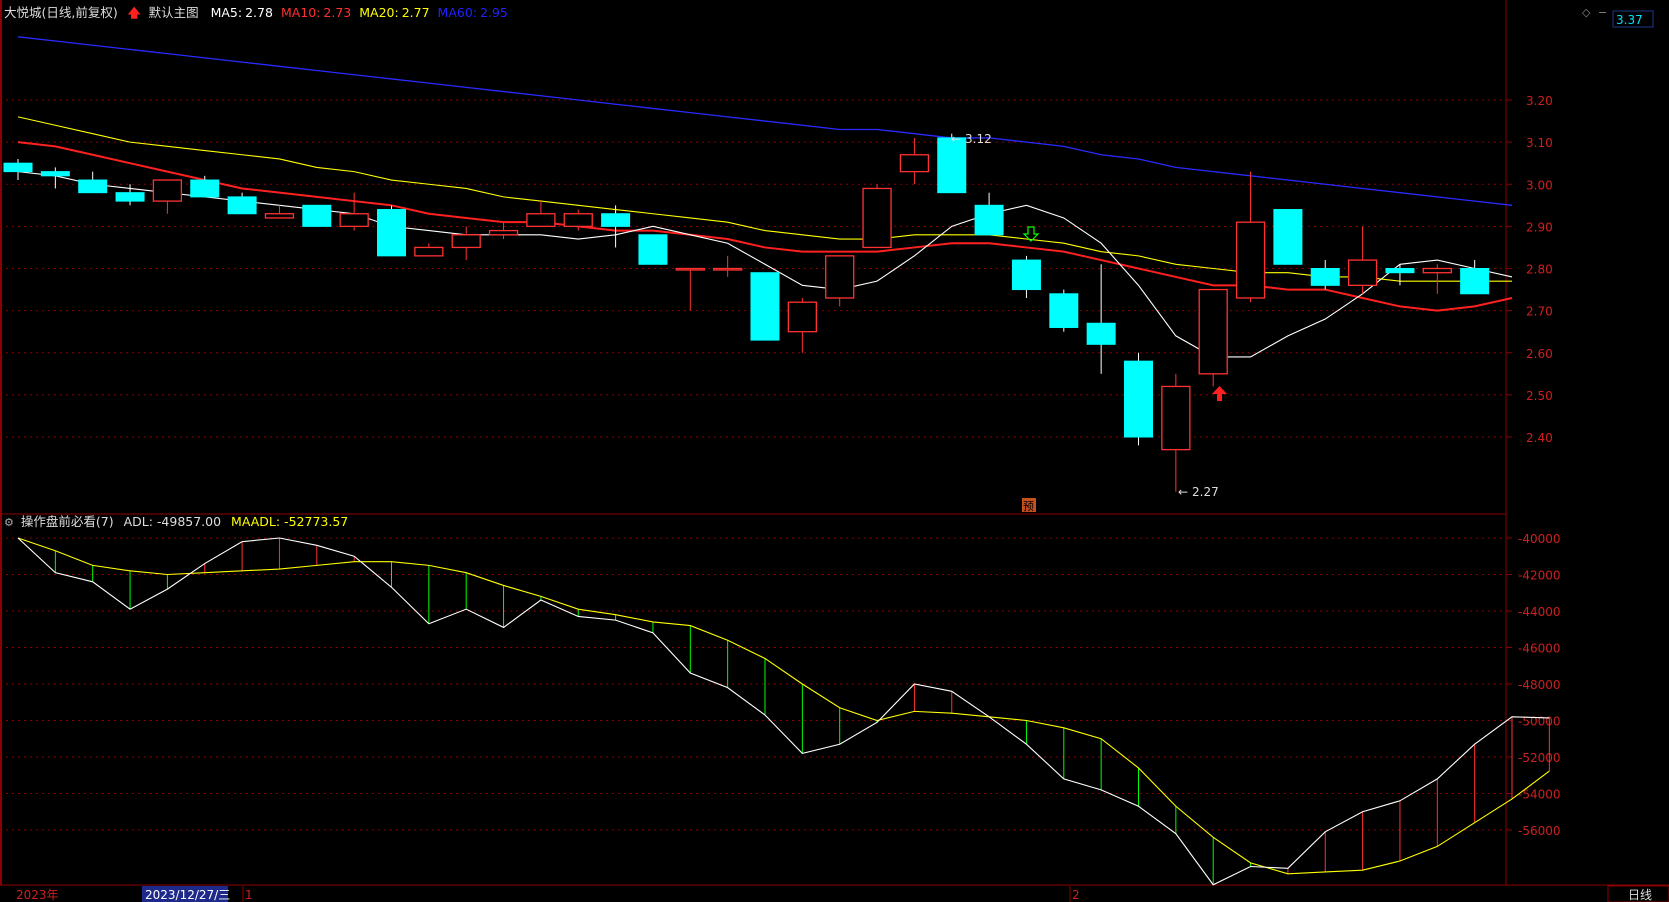 This screenshot has height=902, width=1669. I want to click on settings-gear-icon: ⚙, so click(9, 522).